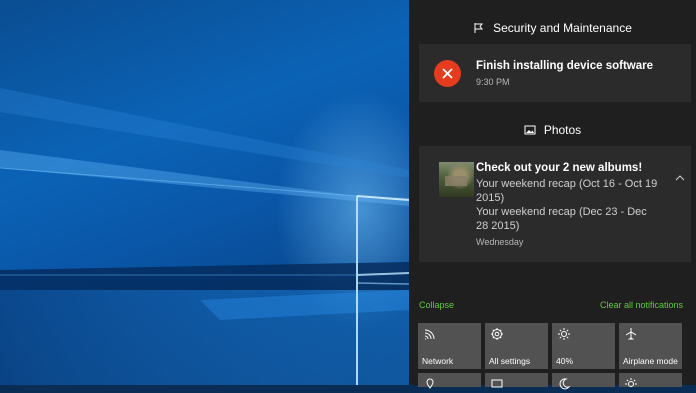 The image size is (696, 393). What do you see at coordinates (456, 179) in the screenshot?
I see `album-thumbnail` at bounding box center [456, 179].